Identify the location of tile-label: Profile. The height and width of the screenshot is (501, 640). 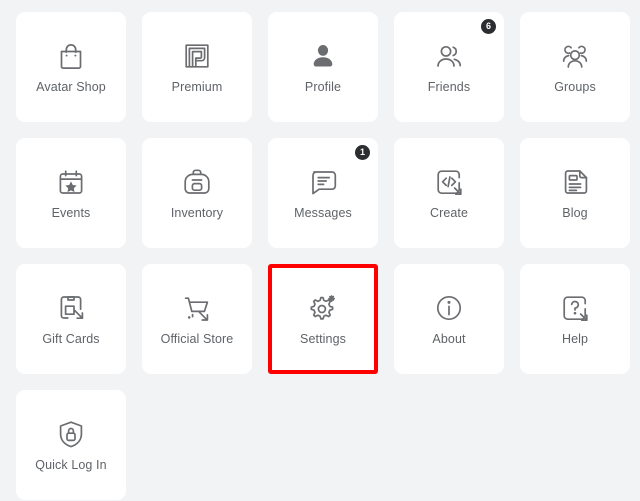
(323, 87).